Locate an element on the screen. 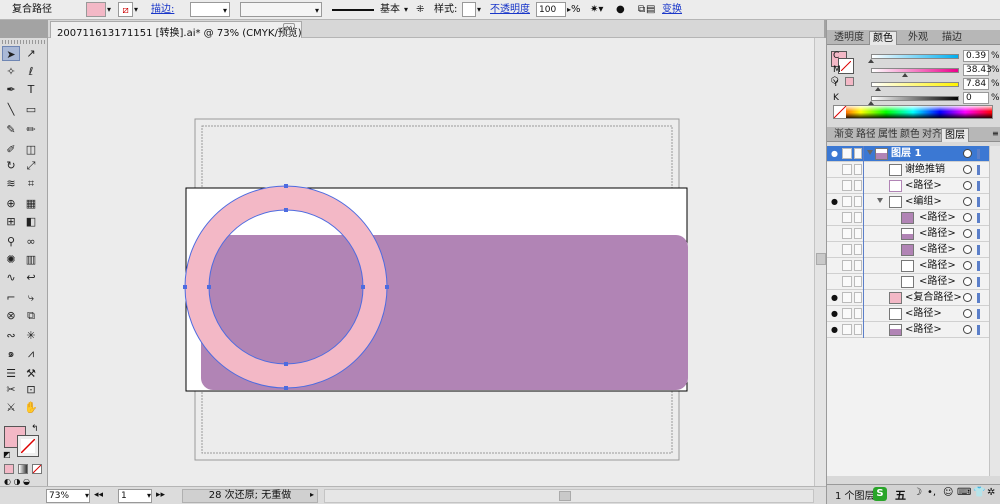  layer-row: ● <编组> is located at coordinates (913, 202).